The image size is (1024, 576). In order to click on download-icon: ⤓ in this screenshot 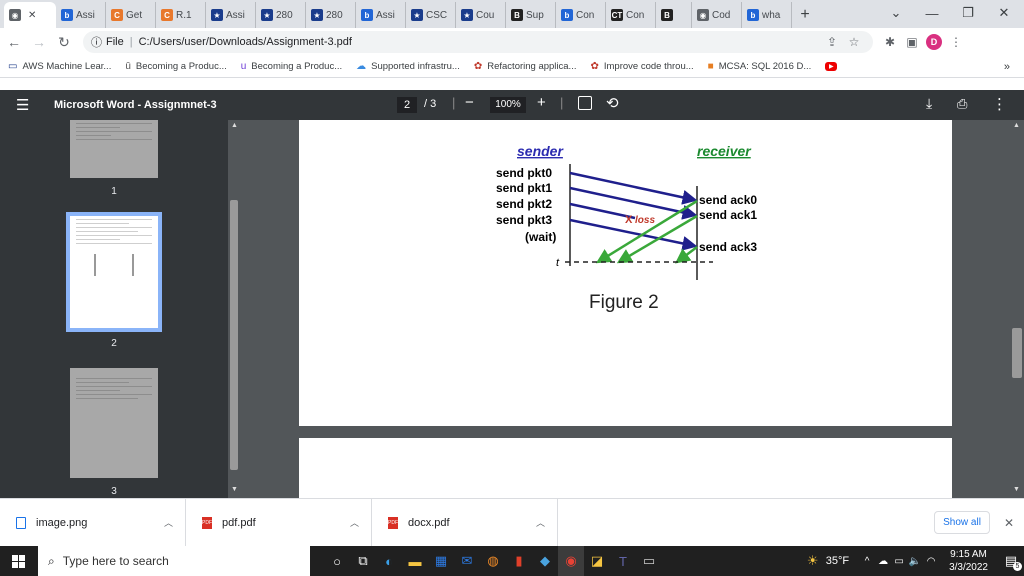, I will do `click(929, 103)`.